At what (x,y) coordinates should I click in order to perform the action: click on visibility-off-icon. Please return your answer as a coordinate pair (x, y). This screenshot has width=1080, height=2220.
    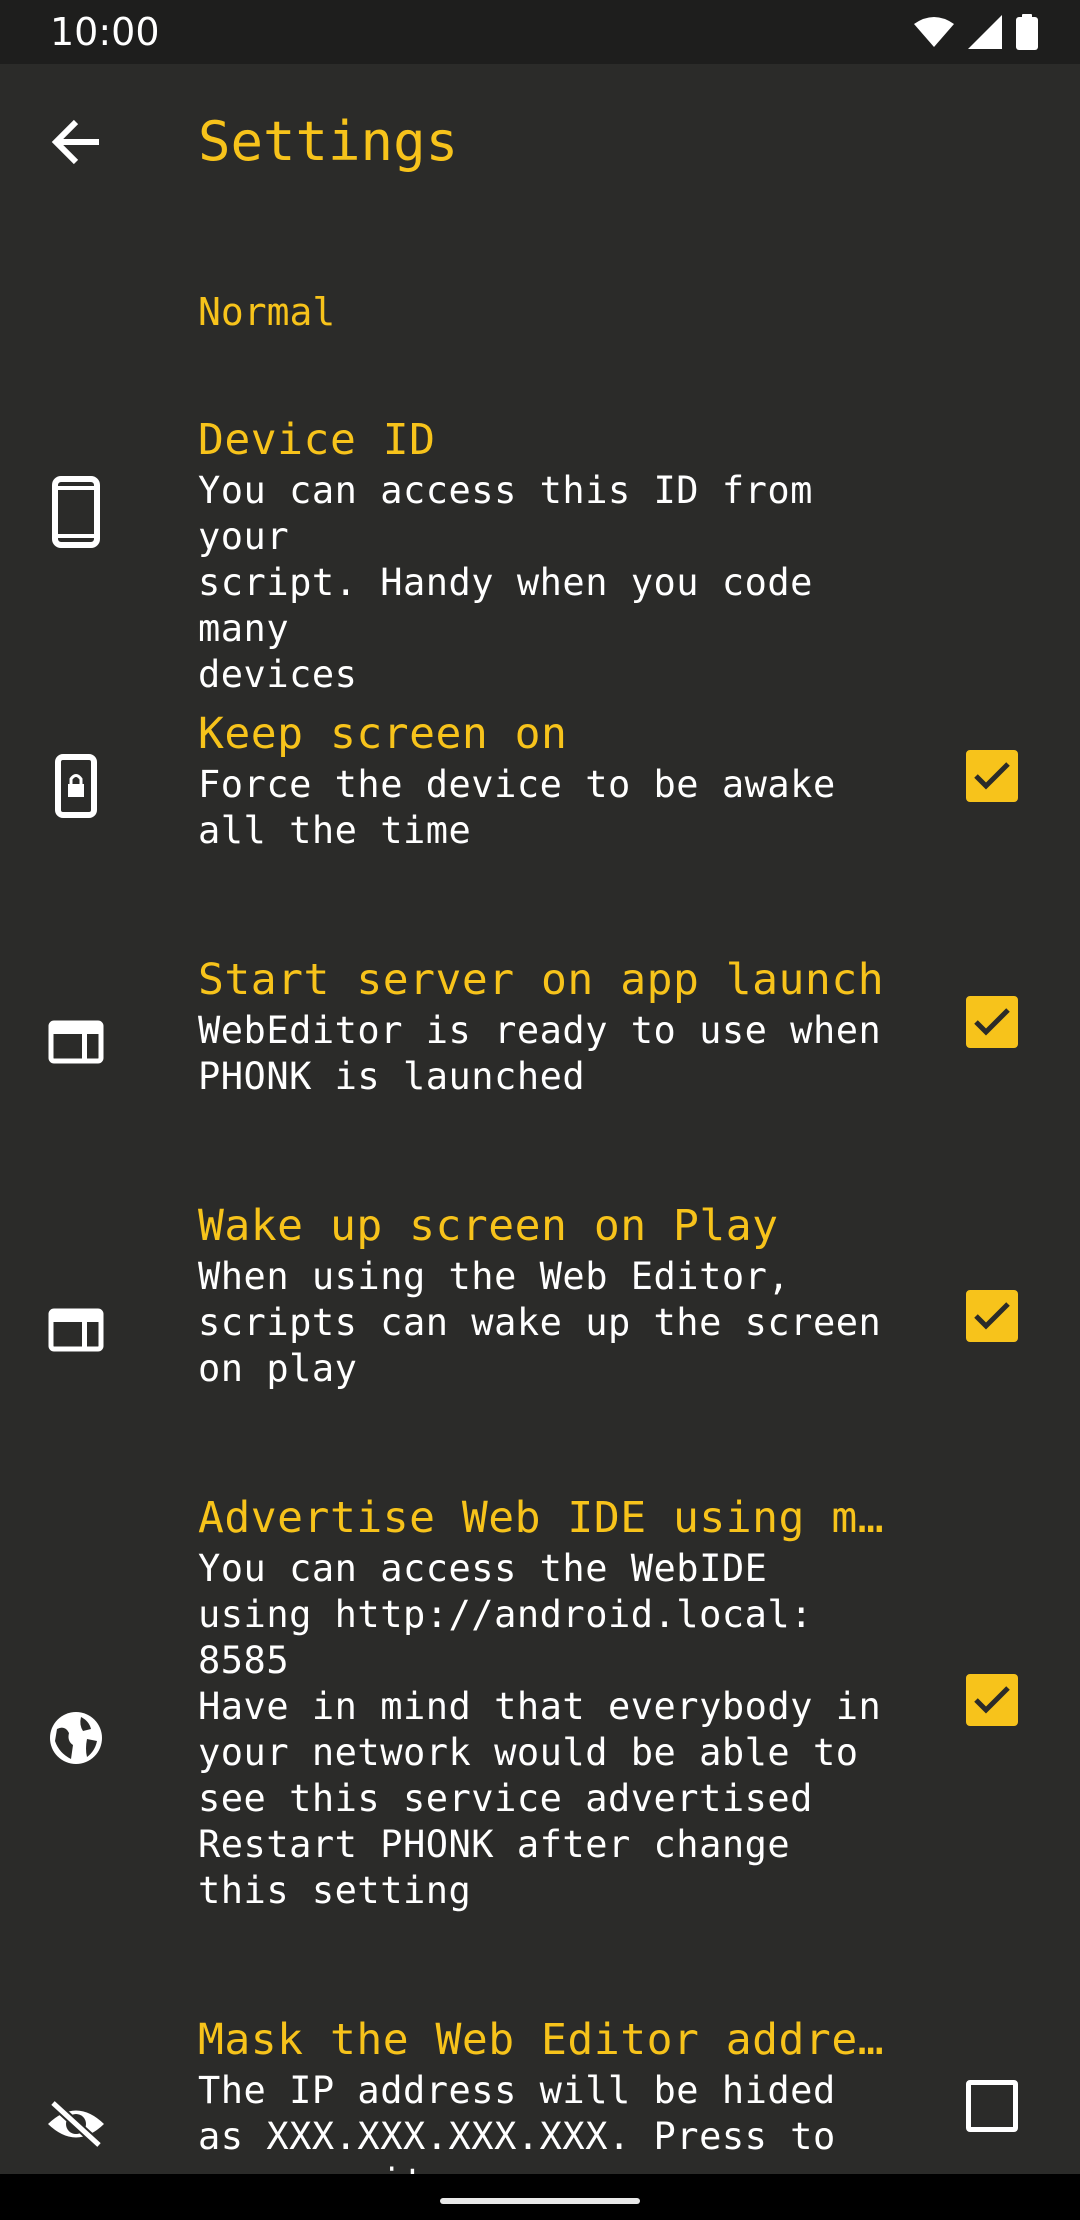
    Looking at the image, I should click on (76, 2124).